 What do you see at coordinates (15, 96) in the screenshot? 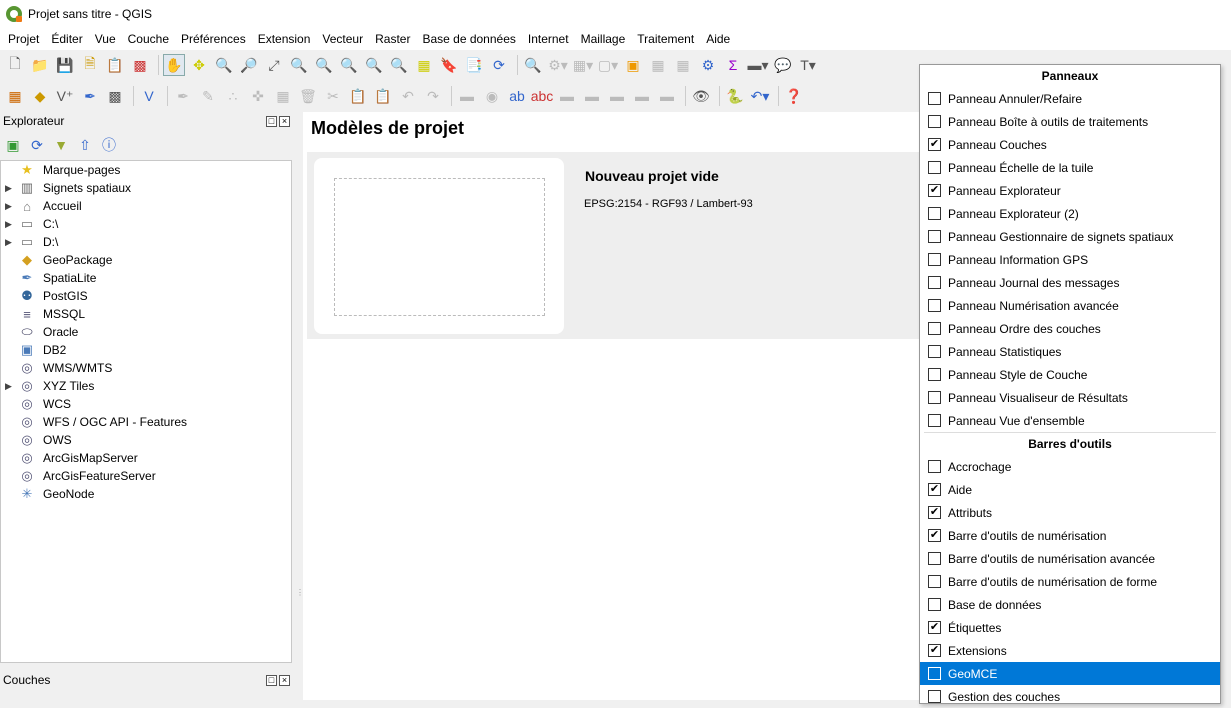
I see `data-source-manager-icon: ▦` at bounding box center [15, 96].